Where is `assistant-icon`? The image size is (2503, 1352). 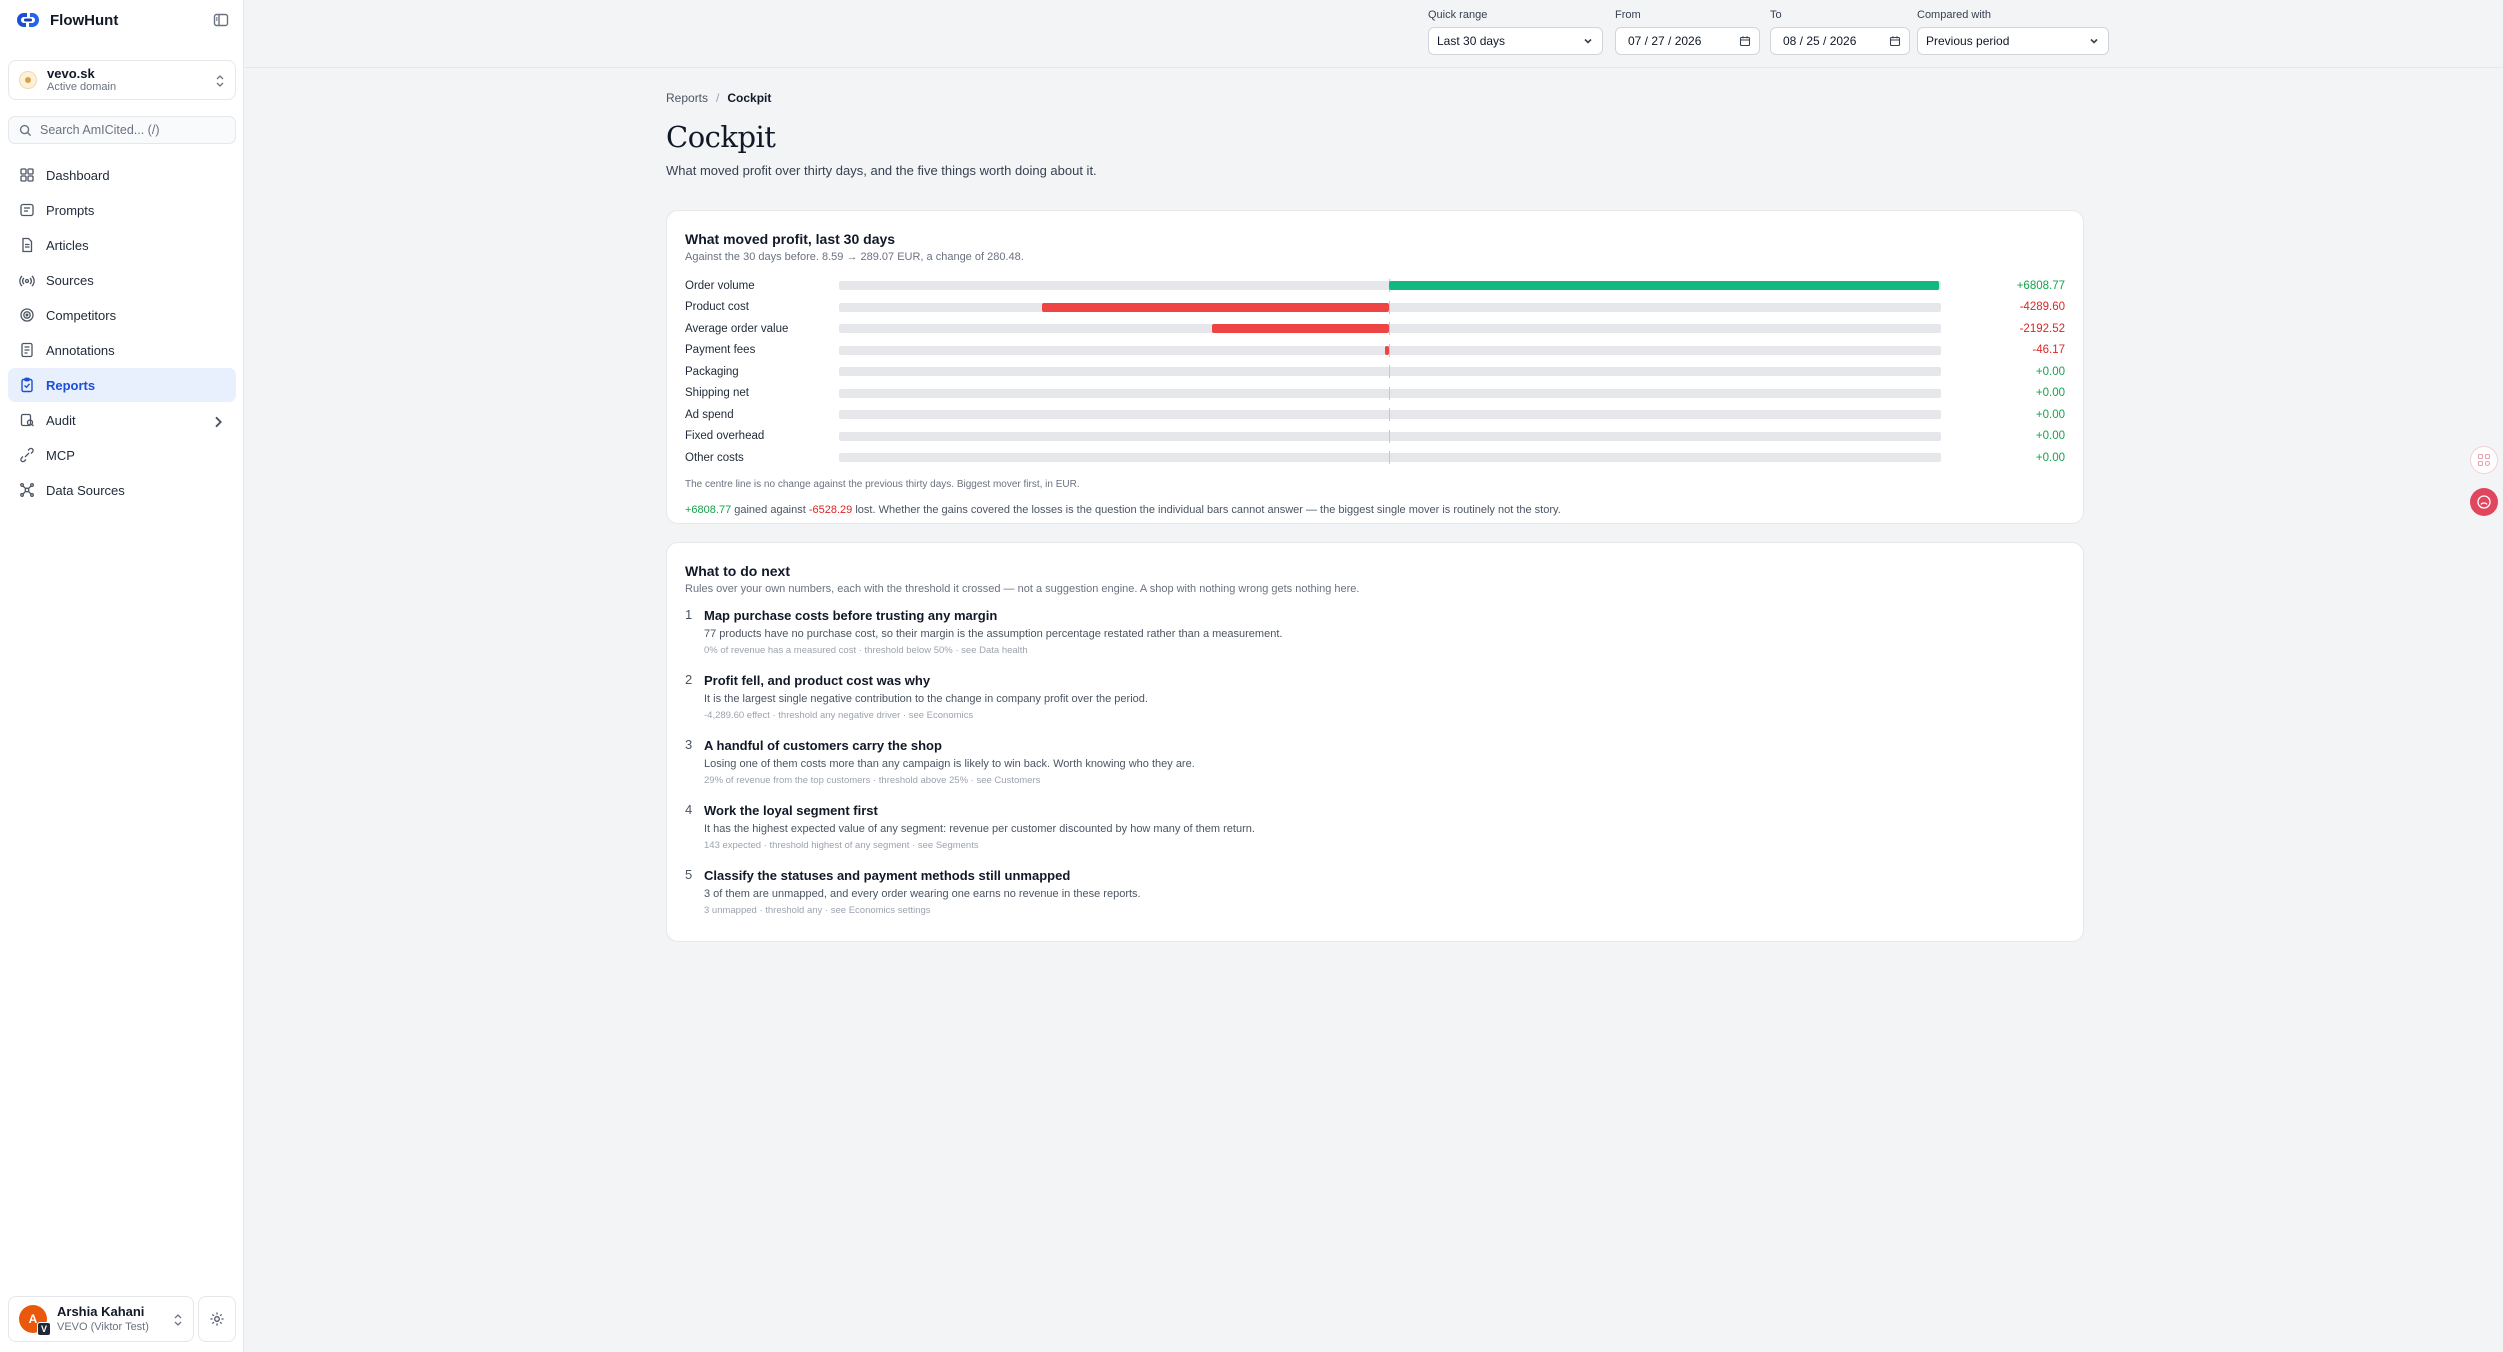
assistant-icon is located at coordinates (2484, 502).